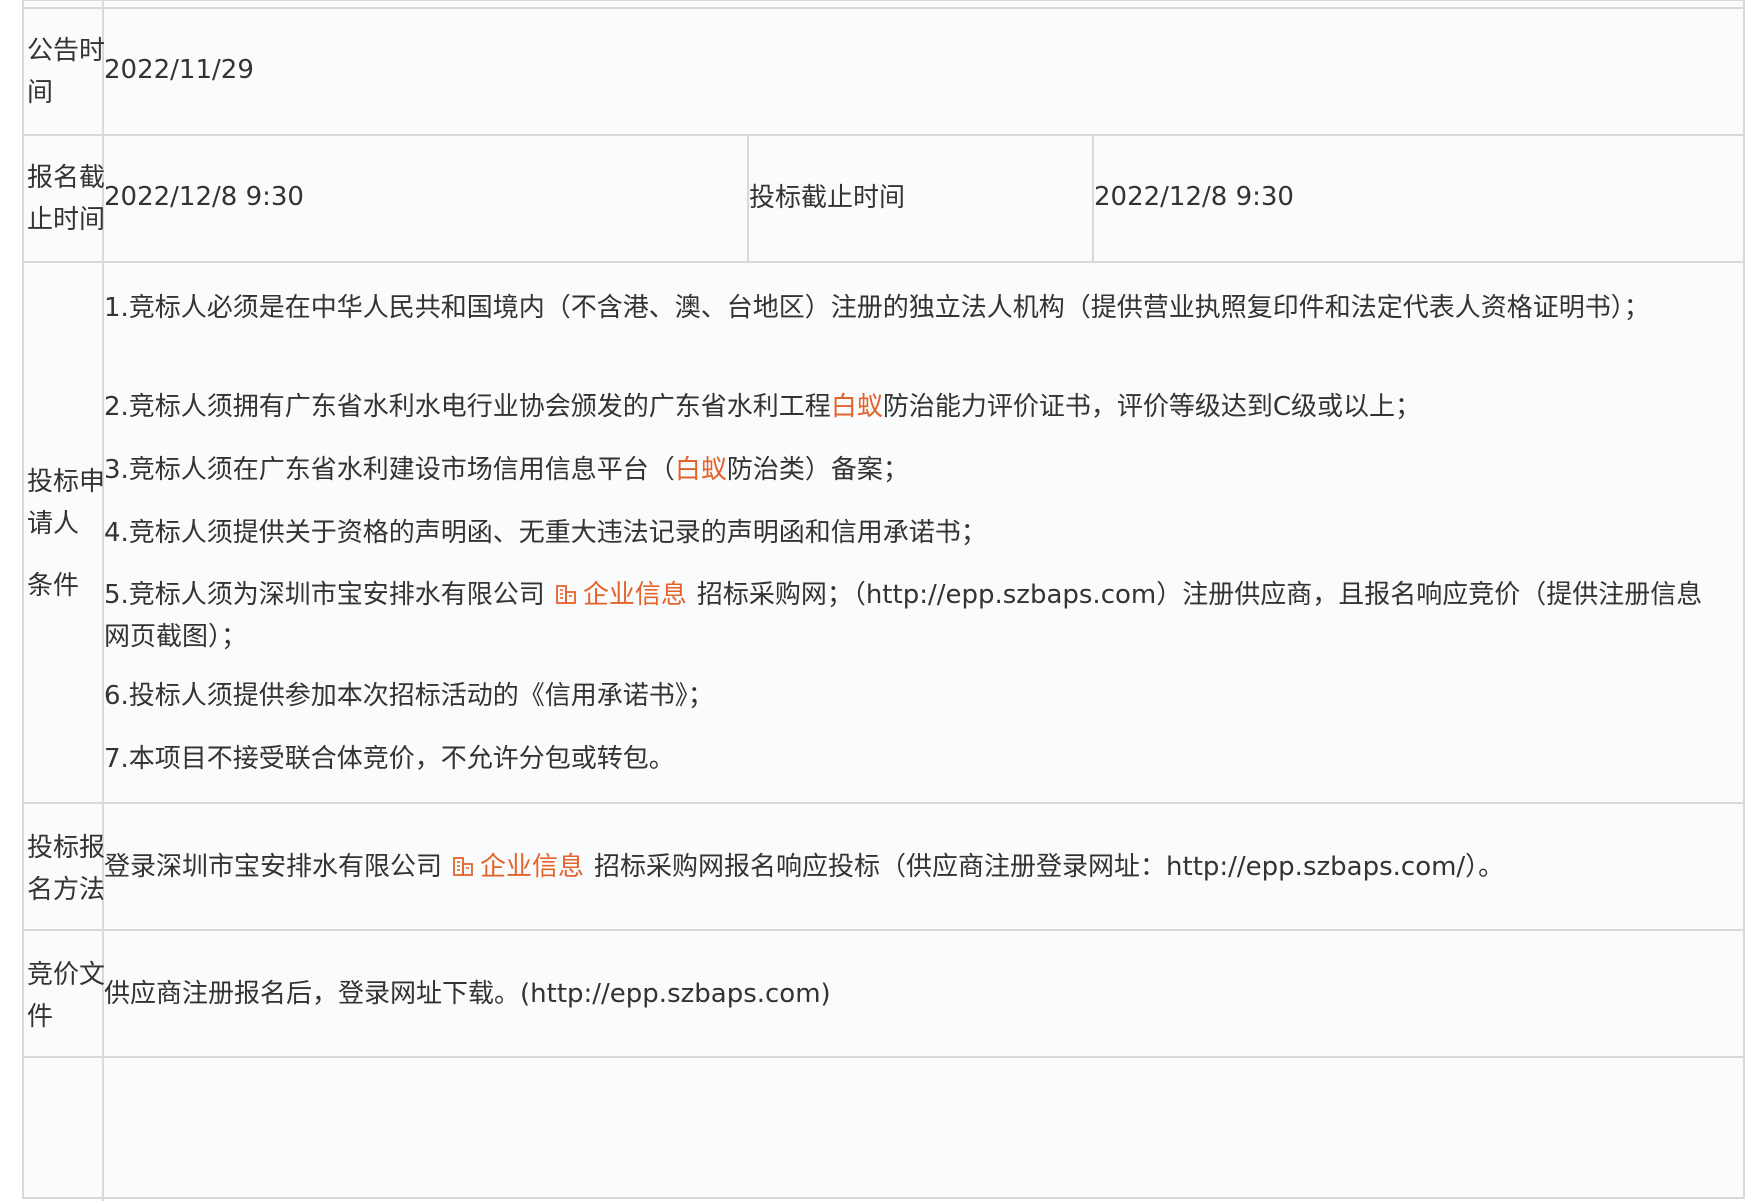  What do you see at coordinates (66, 178) in the screenshot?
I see `label-line: 报名截` at bounding box center [66, 178].